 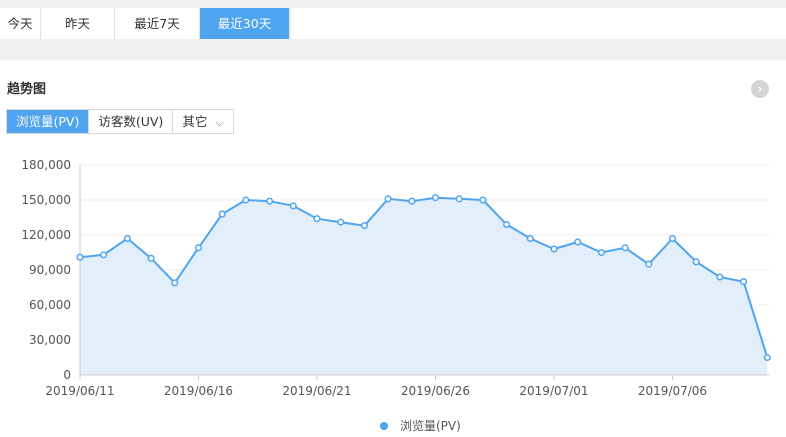 I want to click on y-tick-label: 30,000, so click(x=50, y=340).